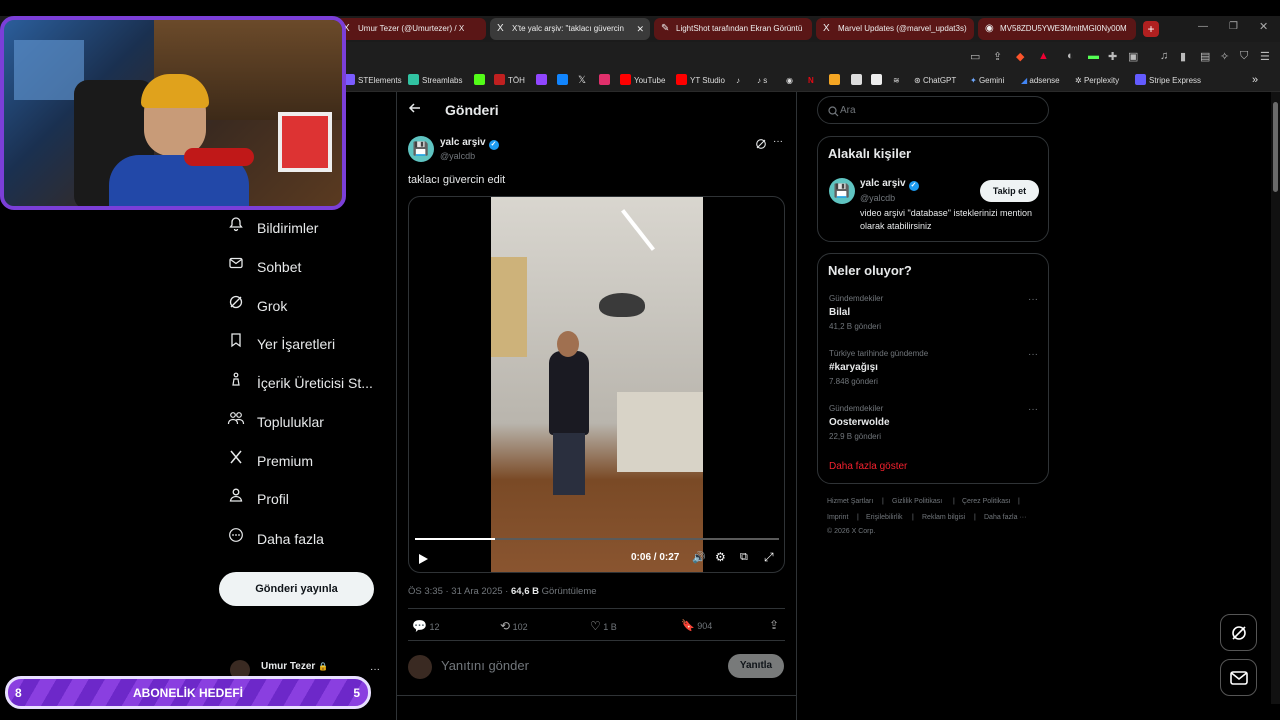 This screenshot has height=720, width=1280. I want to click on bookmark-action: 🔖 904, so click(696, 625).